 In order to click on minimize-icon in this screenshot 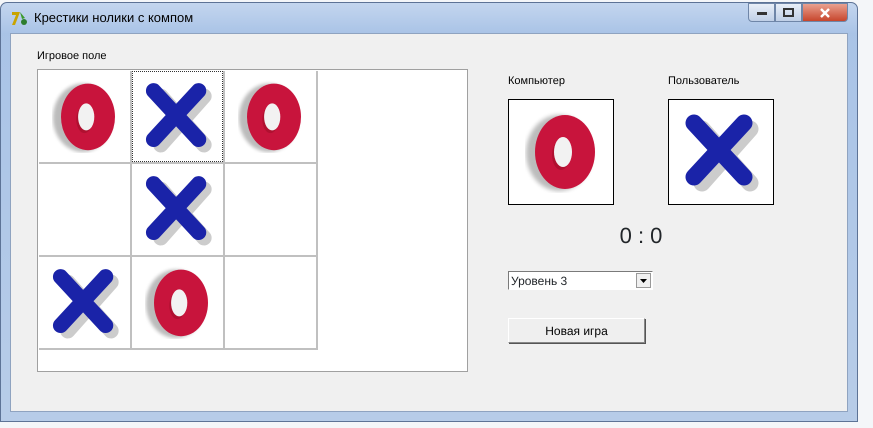, I will do `click(761, 12)`.